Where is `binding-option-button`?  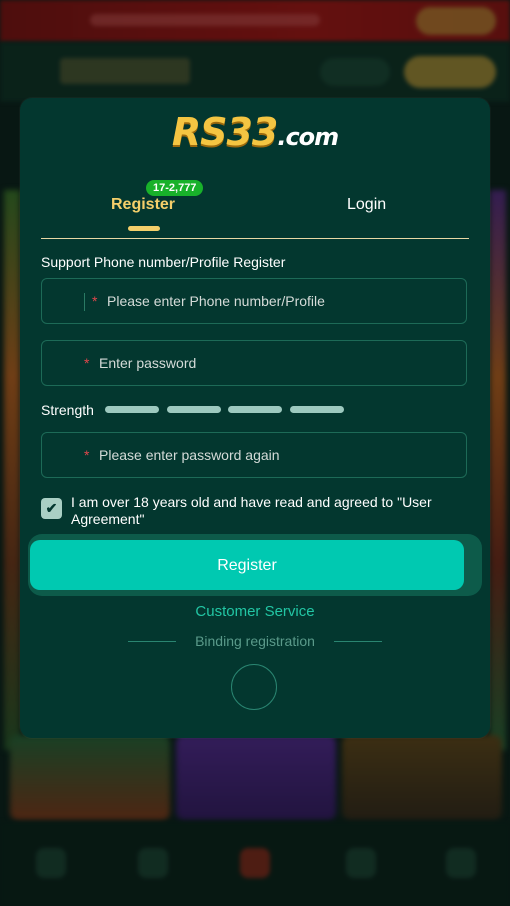 binding-option-button is located at coordinates (254, 687).